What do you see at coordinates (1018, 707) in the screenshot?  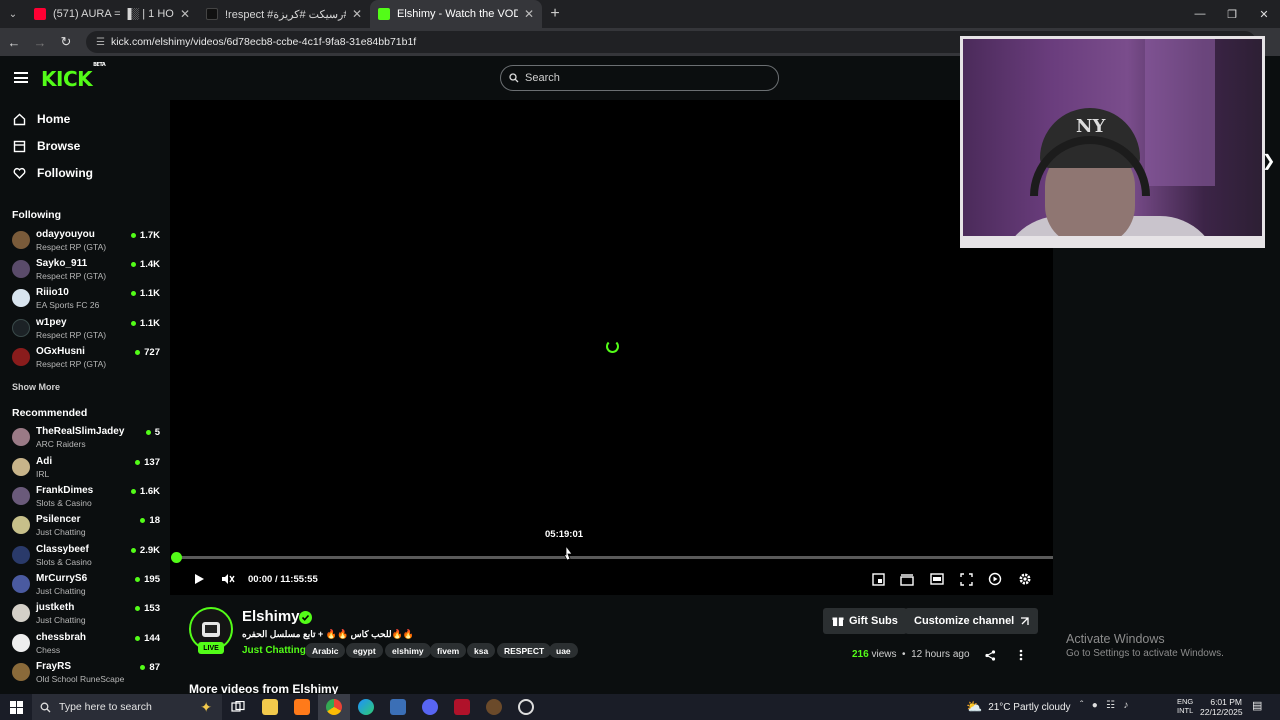 I see `weather-widget: ⛅ 21°C Partly cloudy` at bounding box center [1018, 707].